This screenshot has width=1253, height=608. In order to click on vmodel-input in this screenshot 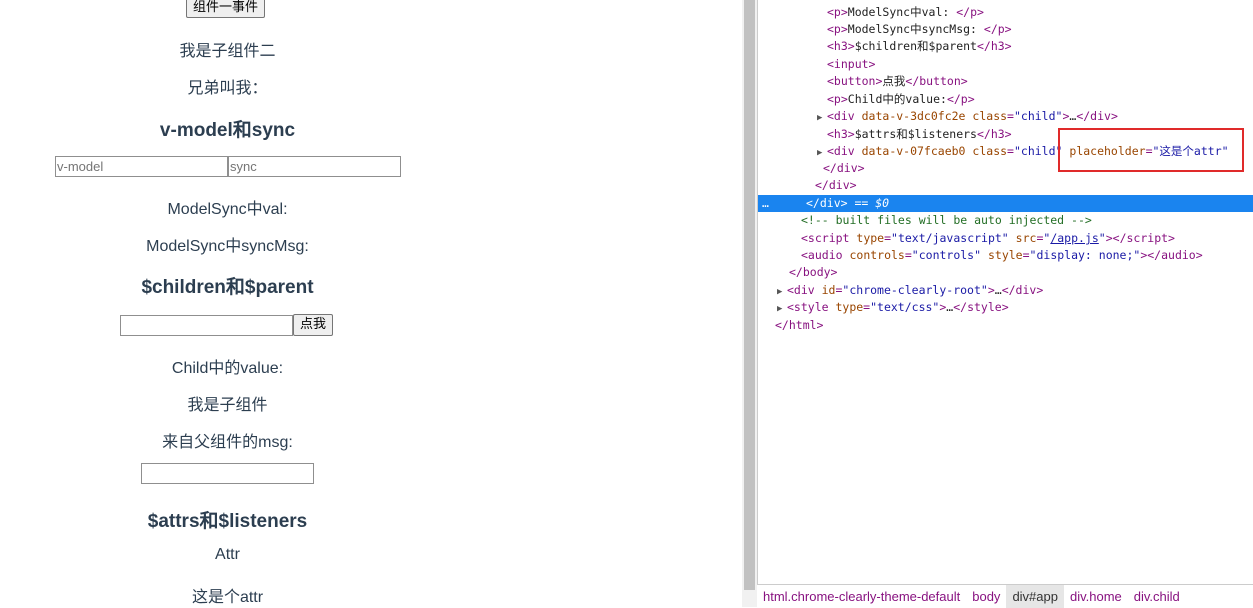, I will do `click(141, 166)`.